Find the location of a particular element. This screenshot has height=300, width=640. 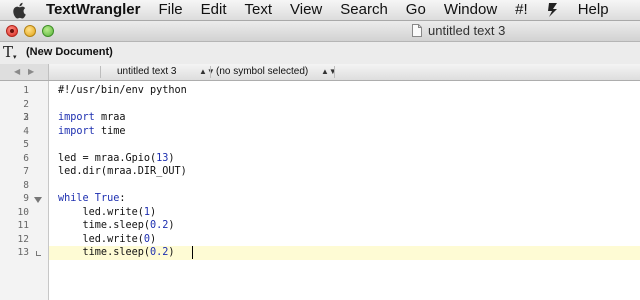

navigation-buttons: ◀ ▶ is located at coordinates (24, 72).